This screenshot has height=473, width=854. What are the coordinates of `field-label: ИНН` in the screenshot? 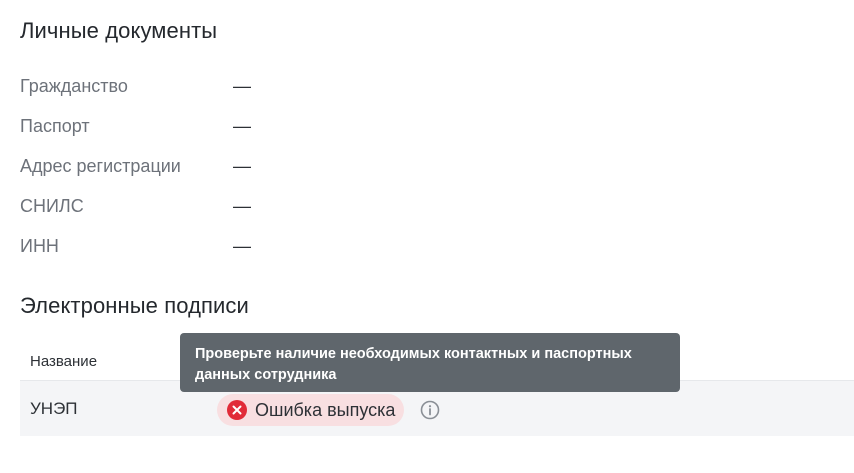 It's located at (39, 245).